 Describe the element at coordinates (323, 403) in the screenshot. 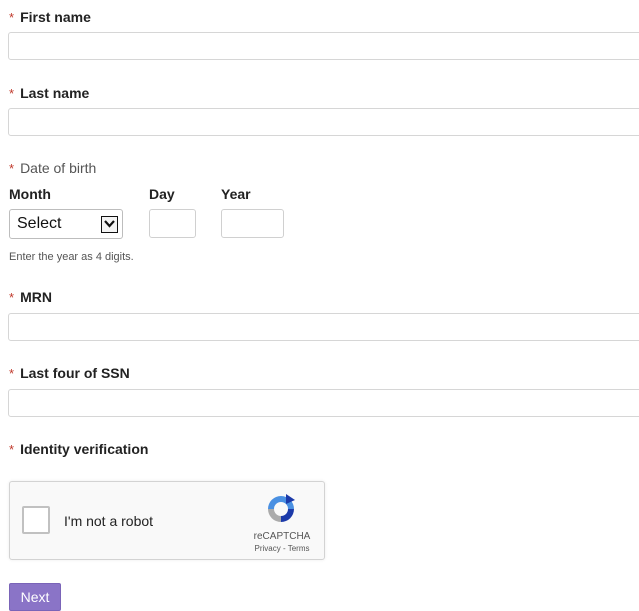

I see `ssn-input` at that location.